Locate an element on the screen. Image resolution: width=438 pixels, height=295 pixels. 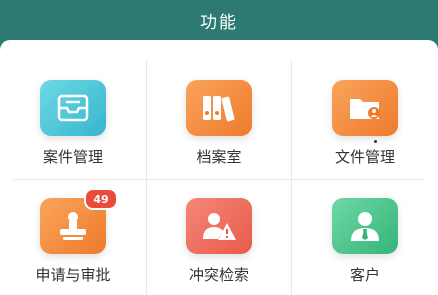
grid-item-archive-room: 档案室 is located at coordinates (219, 123).